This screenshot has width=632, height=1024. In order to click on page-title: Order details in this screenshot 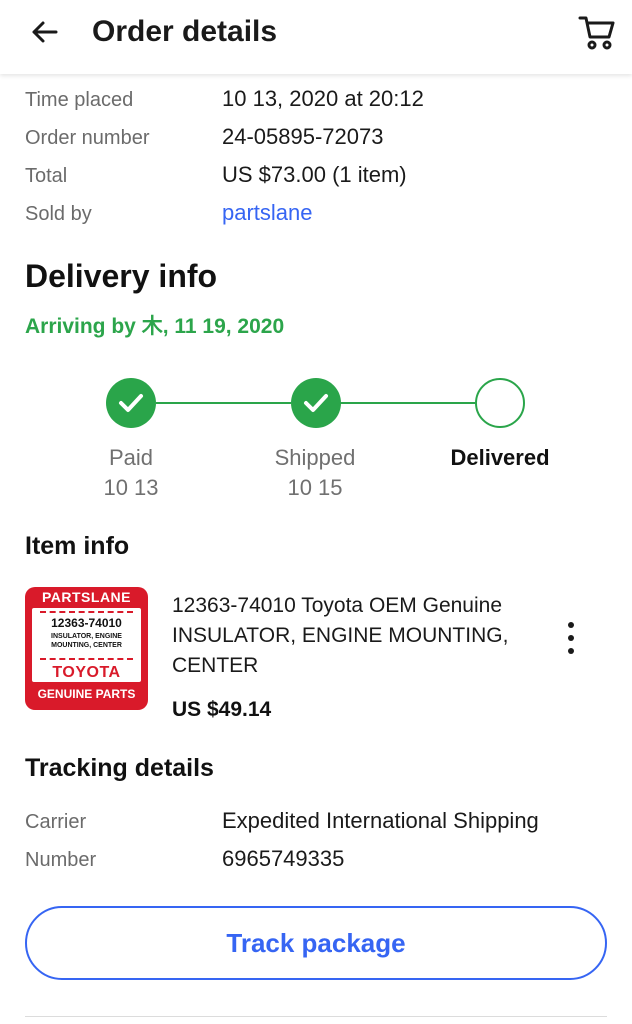, I will do `click(185, 31)`.